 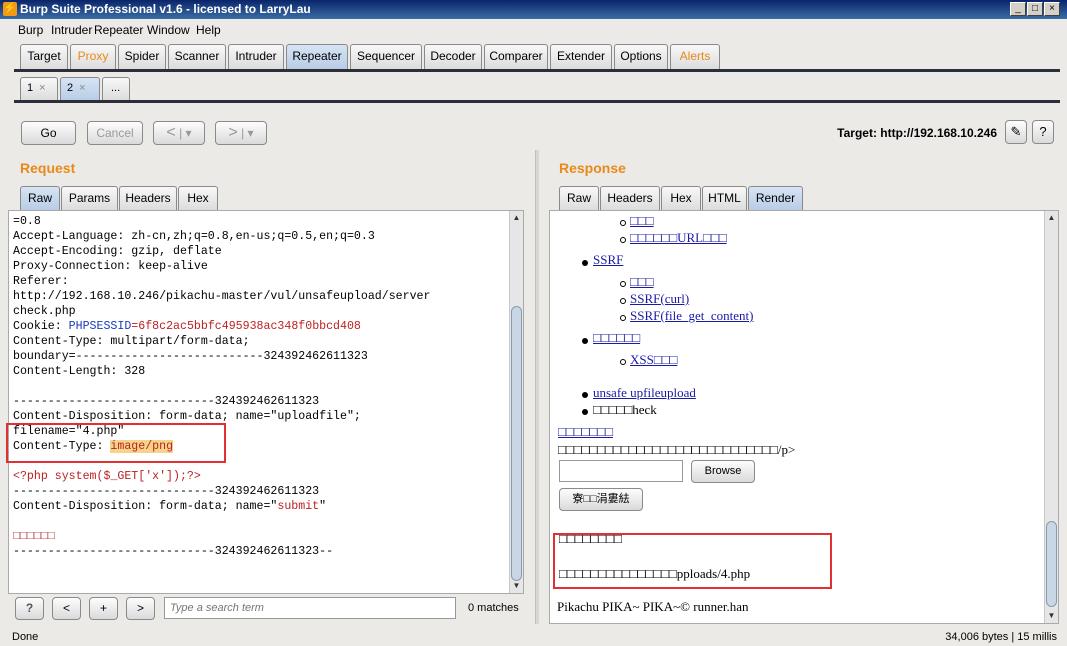 I want to click on search-input, so click(x=310, y=608).